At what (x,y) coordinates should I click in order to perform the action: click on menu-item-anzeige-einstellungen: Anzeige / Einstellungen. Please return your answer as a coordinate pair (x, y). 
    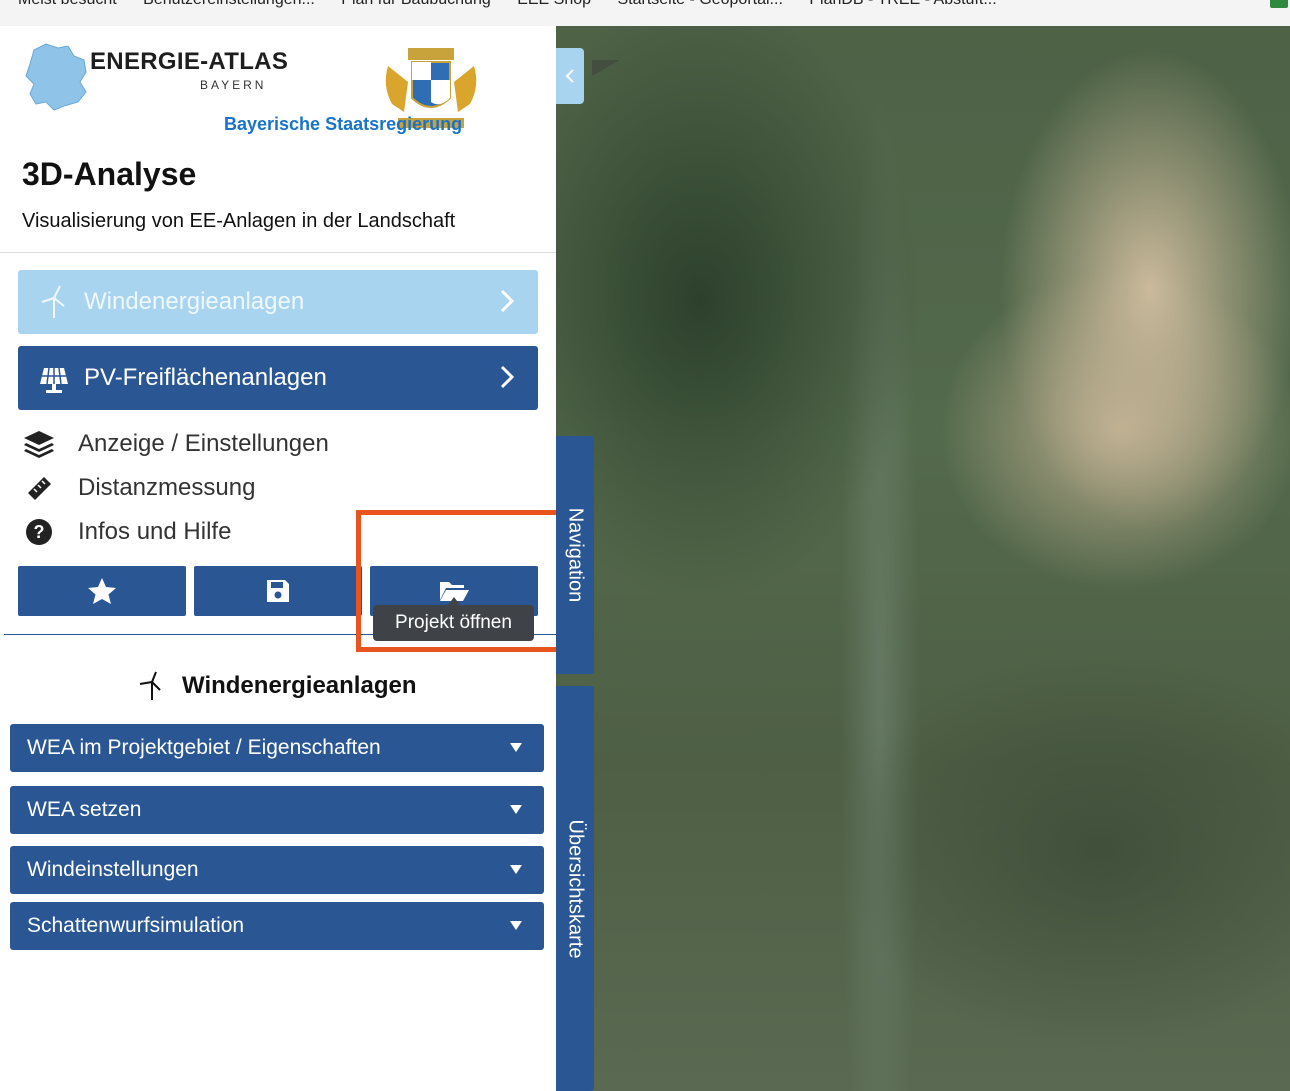
    Looking at the image, I should click on (175, 444).